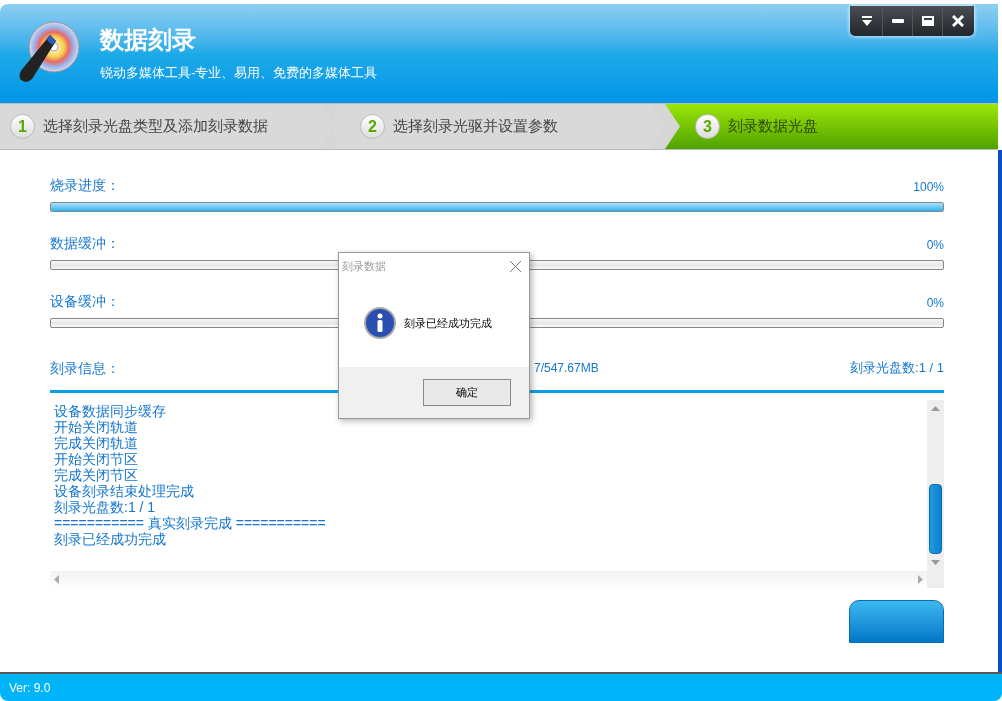  What do you see at coordinates (920, 579) in the screenshot?
I see `scroll-right-icon` at bounding box center [920, 579].